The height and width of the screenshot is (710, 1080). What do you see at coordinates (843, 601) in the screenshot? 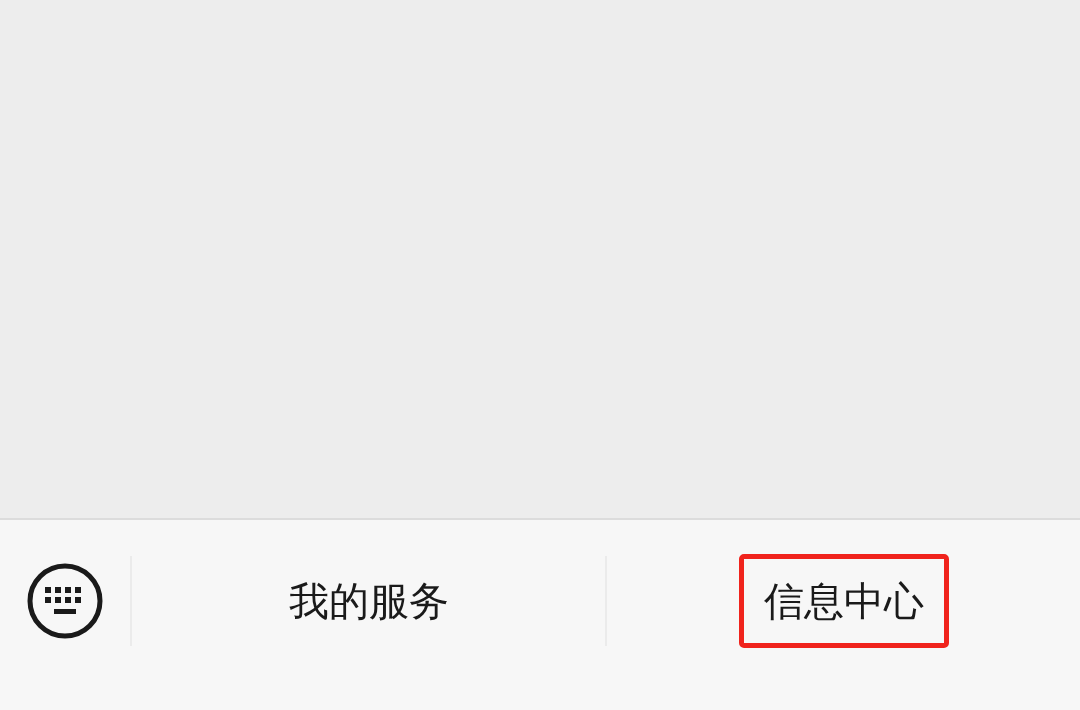
I see `menu-item: 信息中心` at bounding box center [843, 601].